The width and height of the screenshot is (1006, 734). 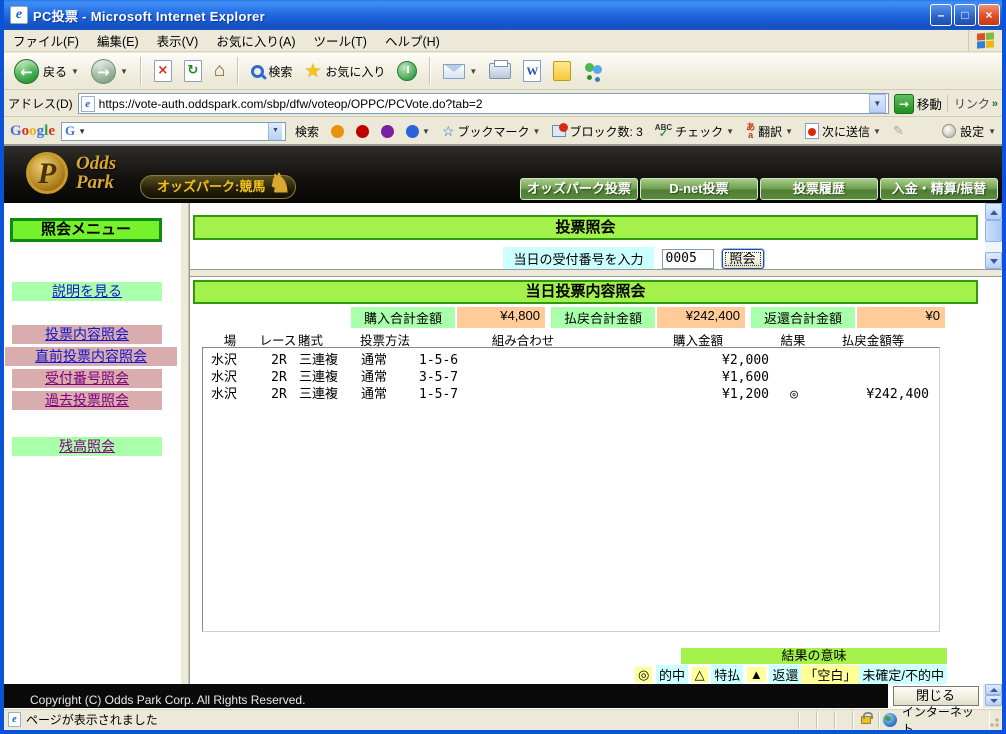 I want to click on back-dropdown-icon: ▼, so click(x=75, y=71).